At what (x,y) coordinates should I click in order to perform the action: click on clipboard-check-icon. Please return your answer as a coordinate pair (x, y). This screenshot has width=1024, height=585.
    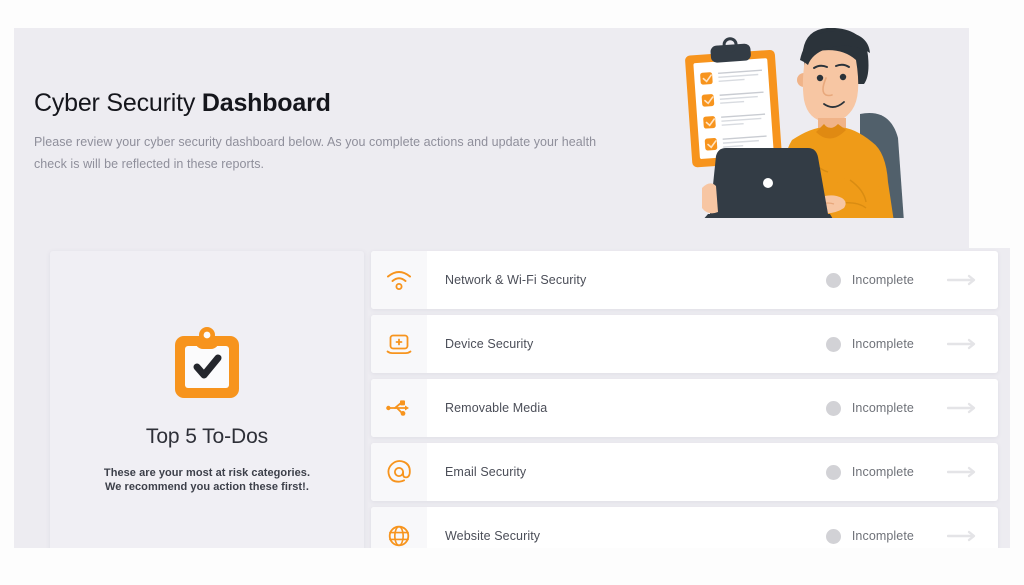
    Looking at the image, I should click on (207, 365).